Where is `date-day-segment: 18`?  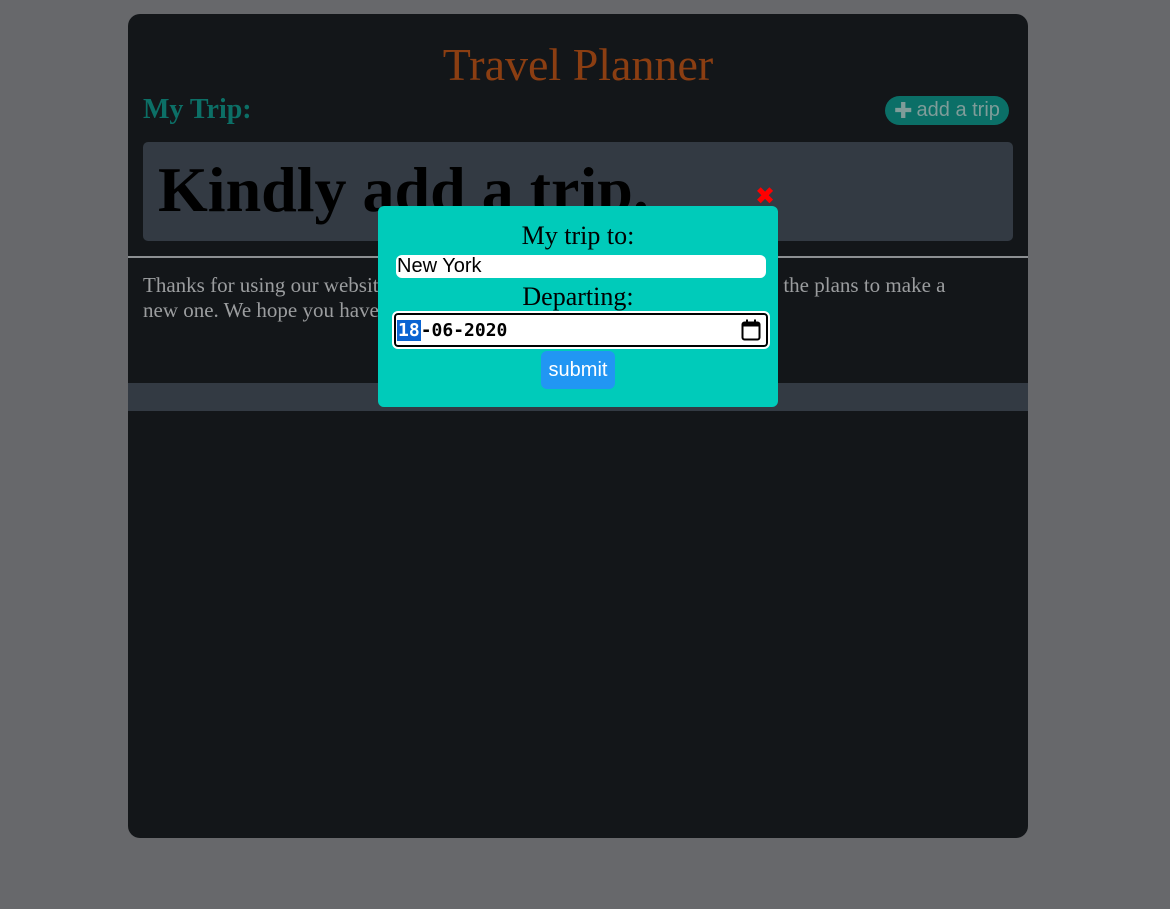 date-day-segment: 18 is located at coordinates (409, 330).